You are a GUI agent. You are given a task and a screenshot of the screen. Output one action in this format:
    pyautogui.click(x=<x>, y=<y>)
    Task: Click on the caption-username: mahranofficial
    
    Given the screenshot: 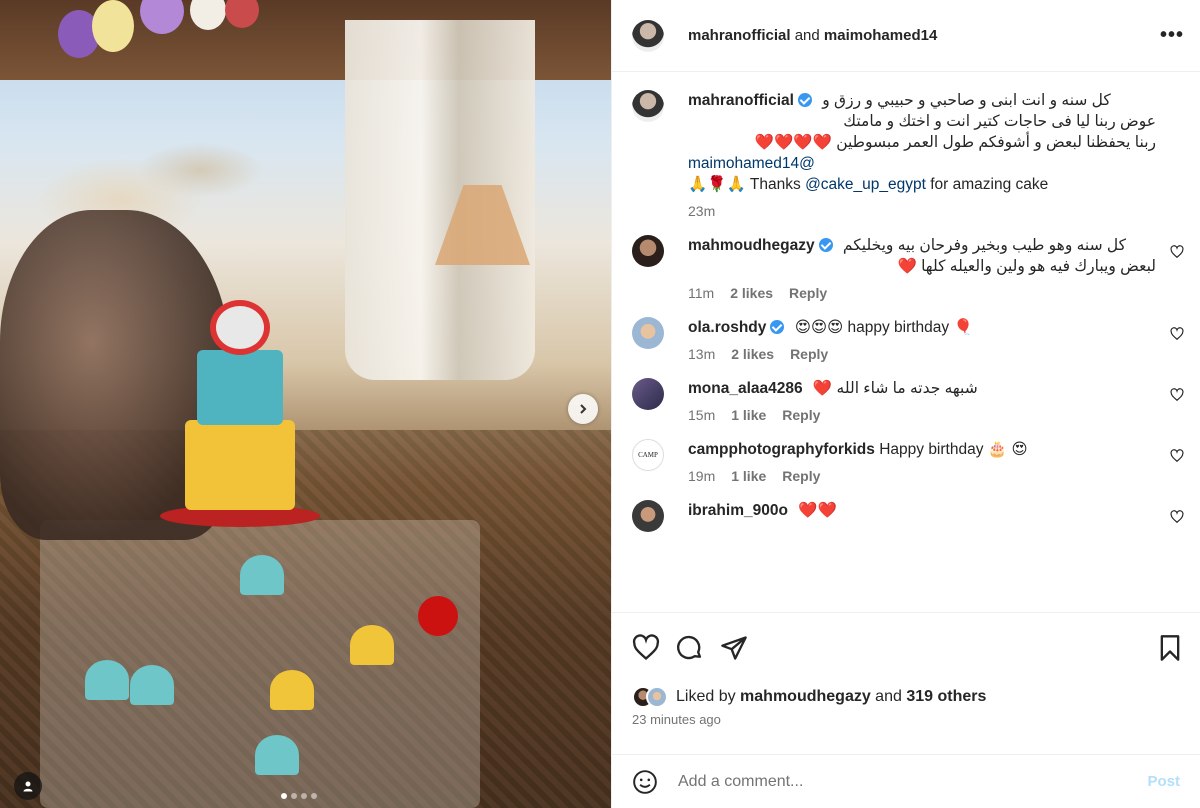 What is the action you would take?
    pyautogui.click(x=741, y=100)
    